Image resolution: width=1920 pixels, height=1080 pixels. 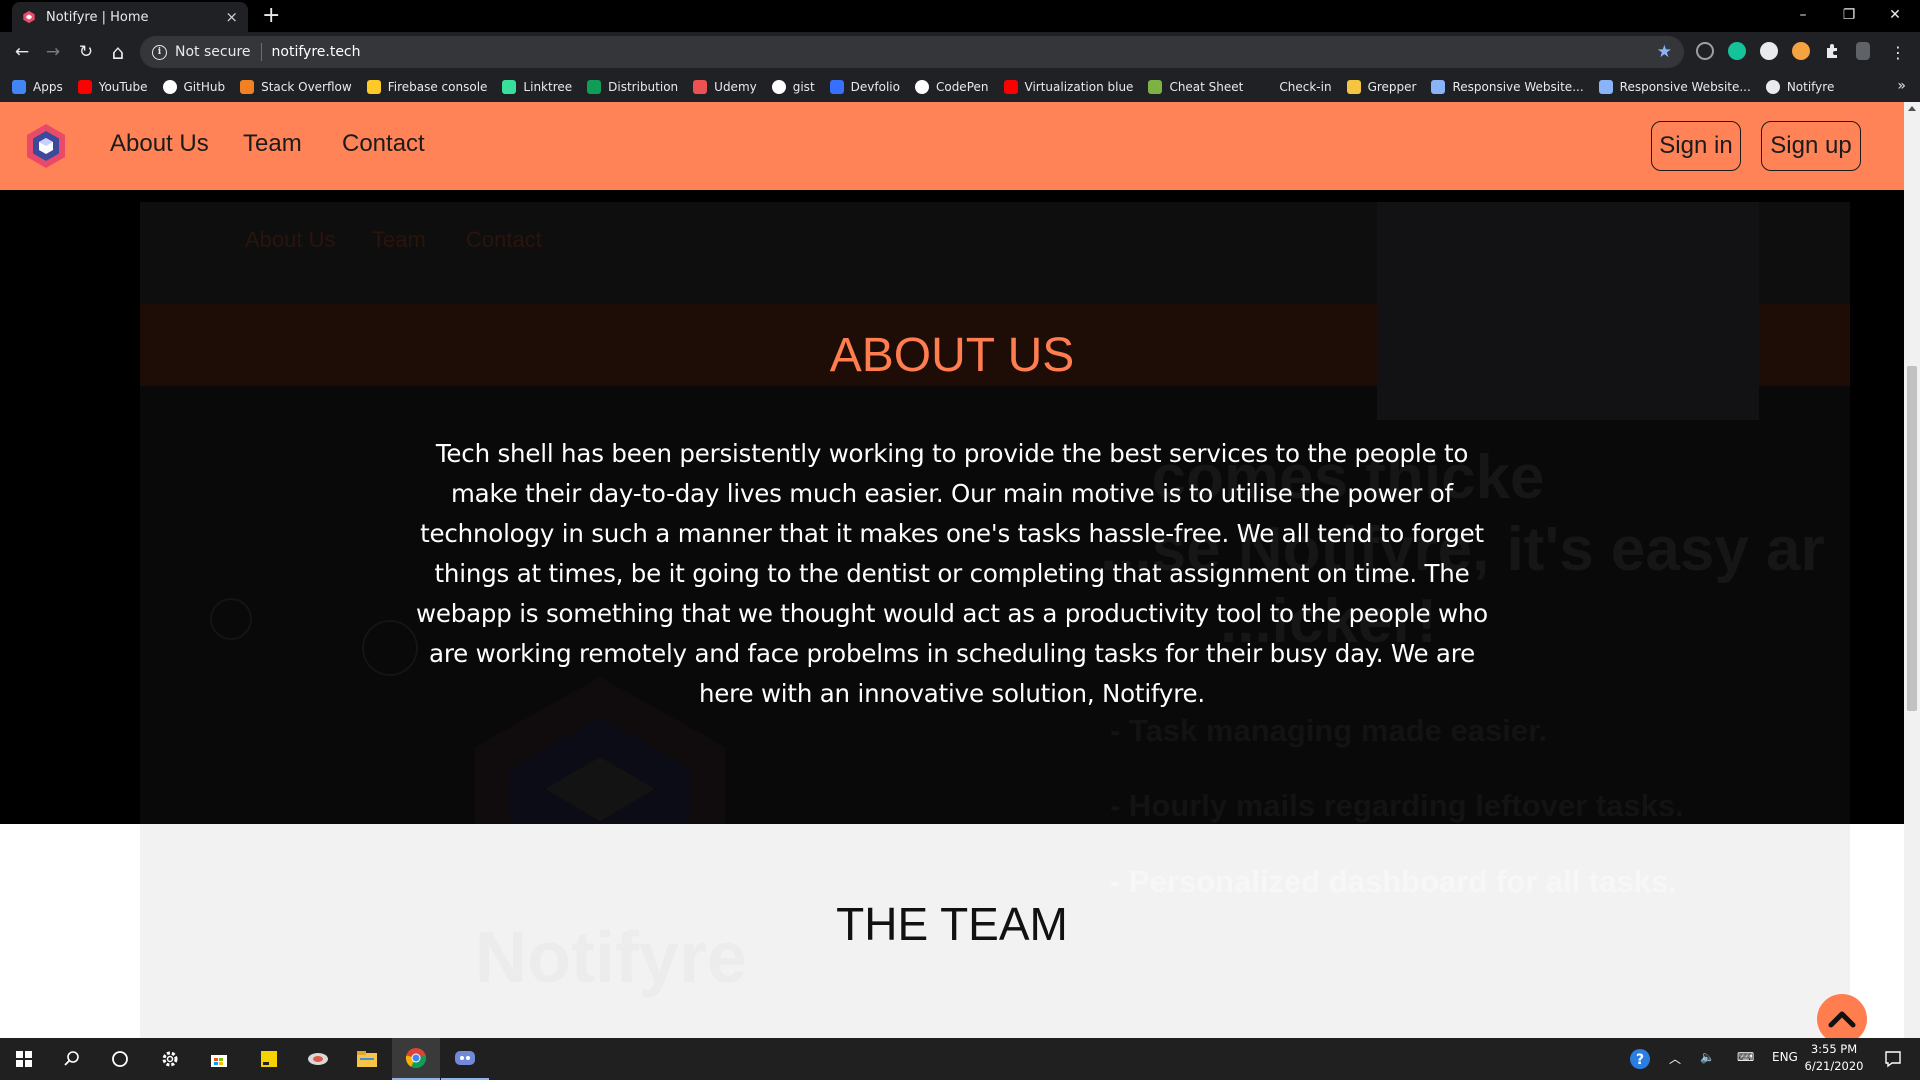 What do you see at coordinates (1799, 87) in the screenshot?
I see `bookmark-item: Notifyre` at bounding box center [1799, 87].